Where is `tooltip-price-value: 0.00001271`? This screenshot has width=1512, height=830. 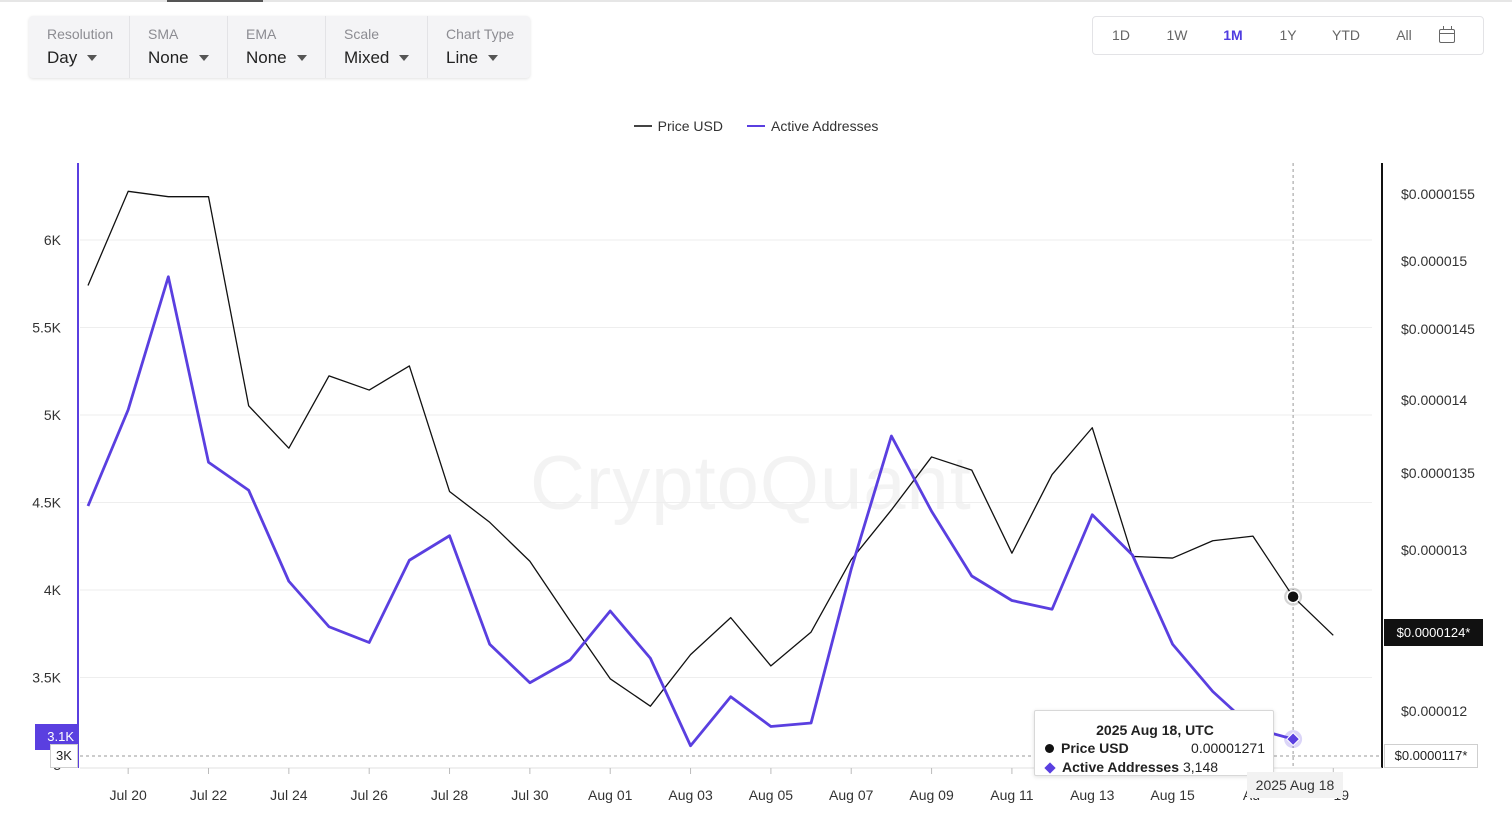
tooltip-price-value: 0.00001271 is located at coordinates (1228, 748).